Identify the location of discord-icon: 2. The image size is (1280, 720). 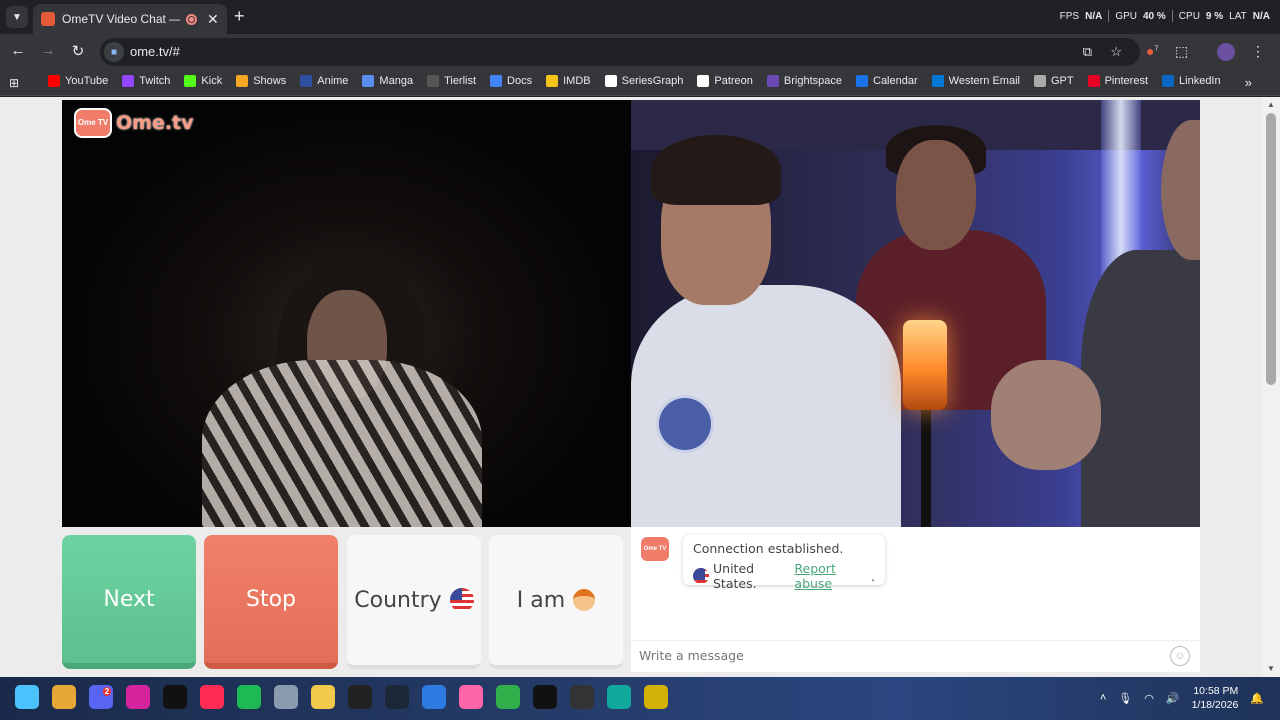
(101, 697).